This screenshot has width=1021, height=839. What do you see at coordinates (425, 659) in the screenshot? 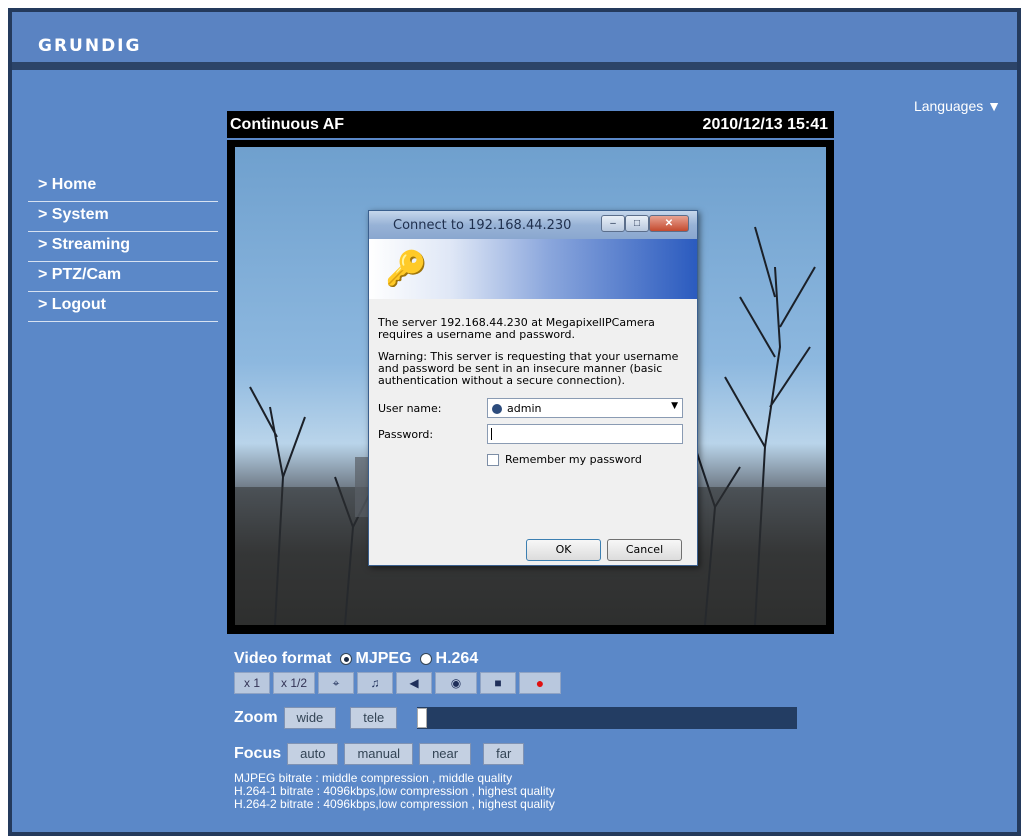
I see `h264-radio` at bounding box center [425, 659].